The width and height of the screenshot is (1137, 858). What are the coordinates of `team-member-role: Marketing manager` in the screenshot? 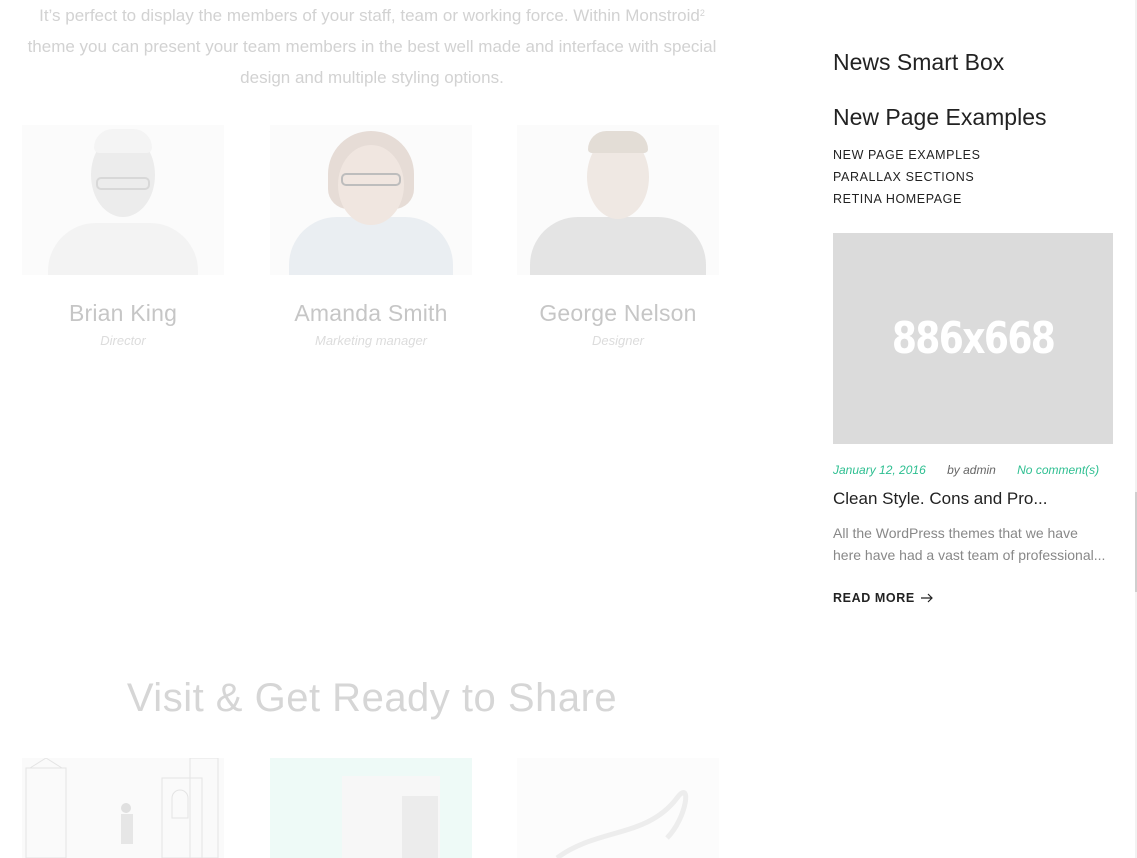 It's located at (371, 340).